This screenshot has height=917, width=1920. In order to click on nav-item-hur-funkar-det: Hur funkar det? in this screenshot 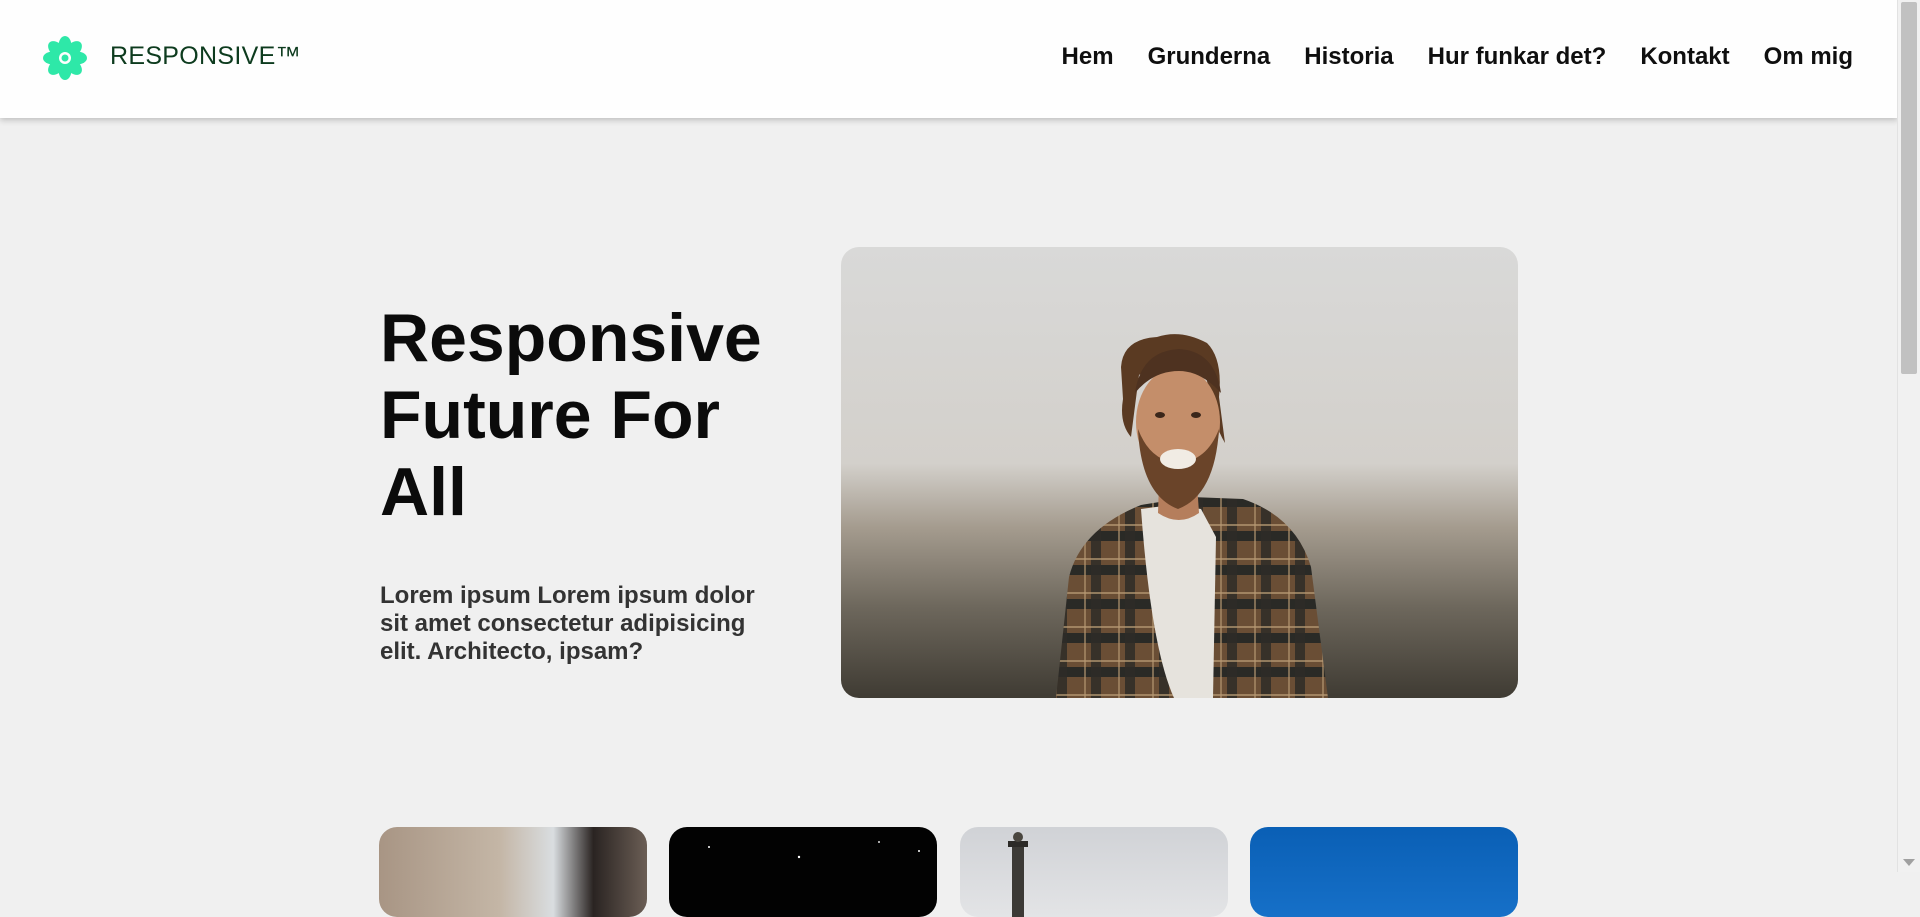, I will do `click(1517, 57)`.